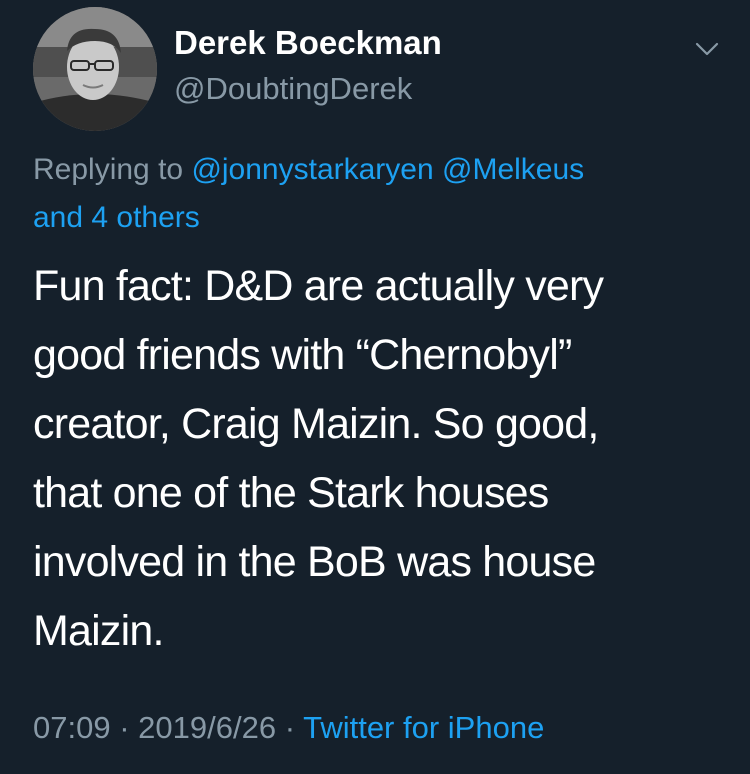 The width and height of the screenshot is (750, 774). I want to click on mention-link-melkeus: @Melkeus, so click(513, 169).